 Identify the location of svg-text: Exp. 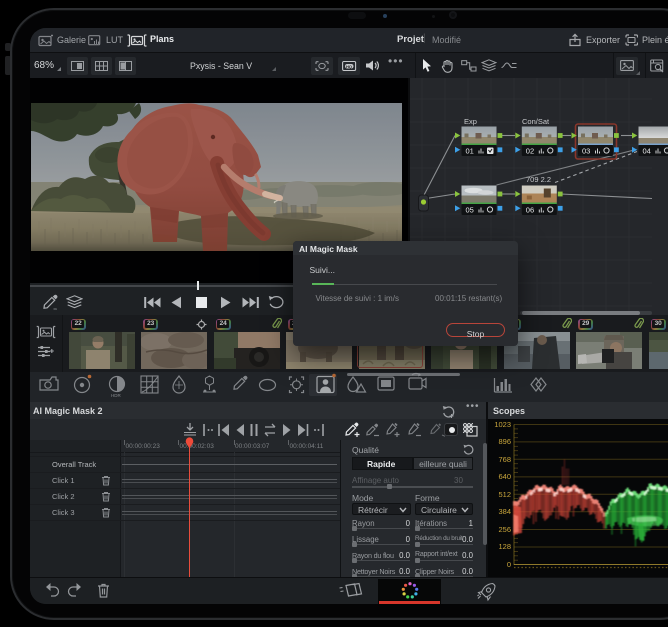
(470, 121).